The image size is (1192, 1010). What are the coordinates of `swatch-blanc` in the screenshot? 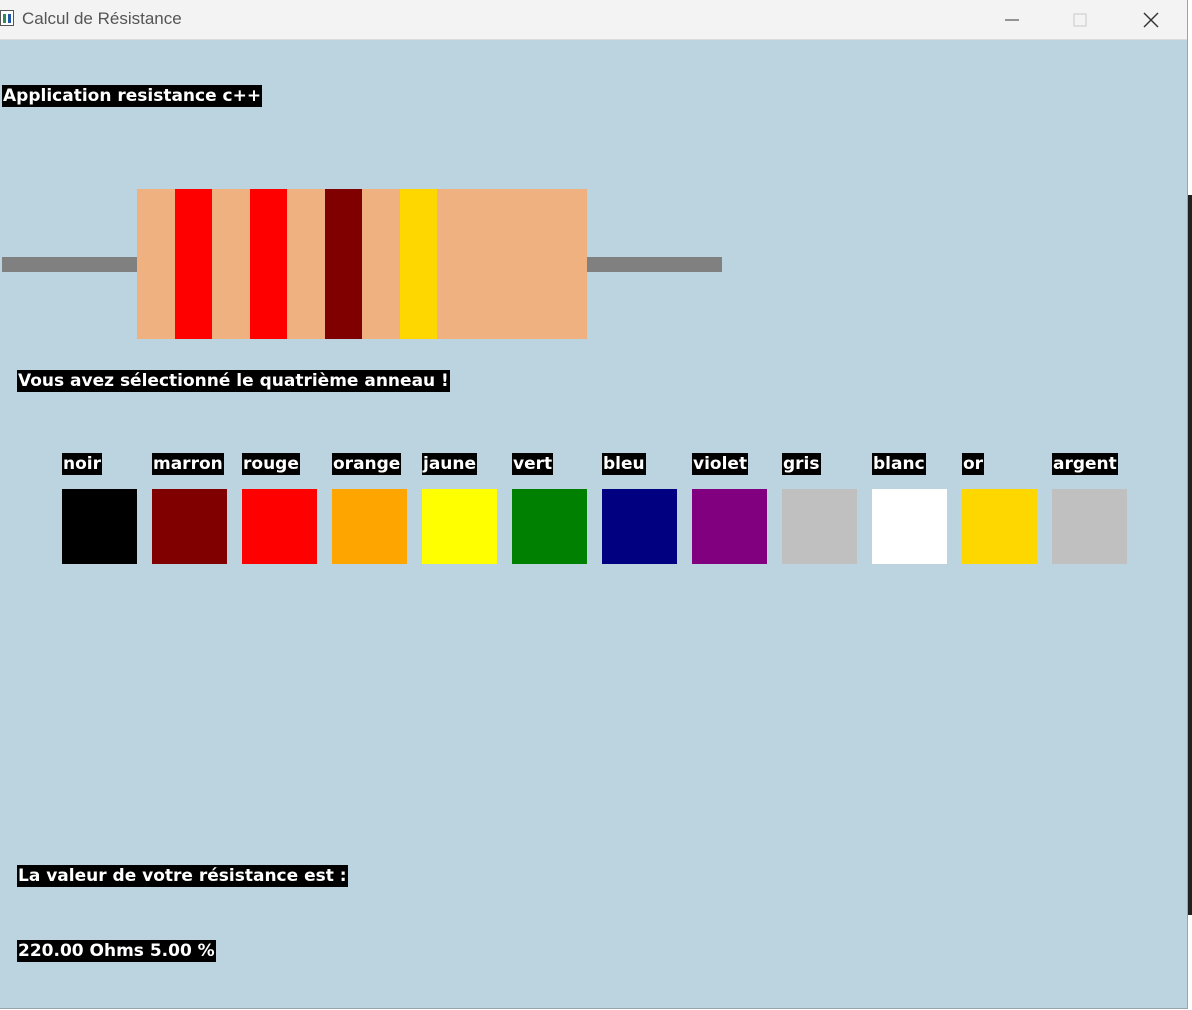 It's located at (909, 526).